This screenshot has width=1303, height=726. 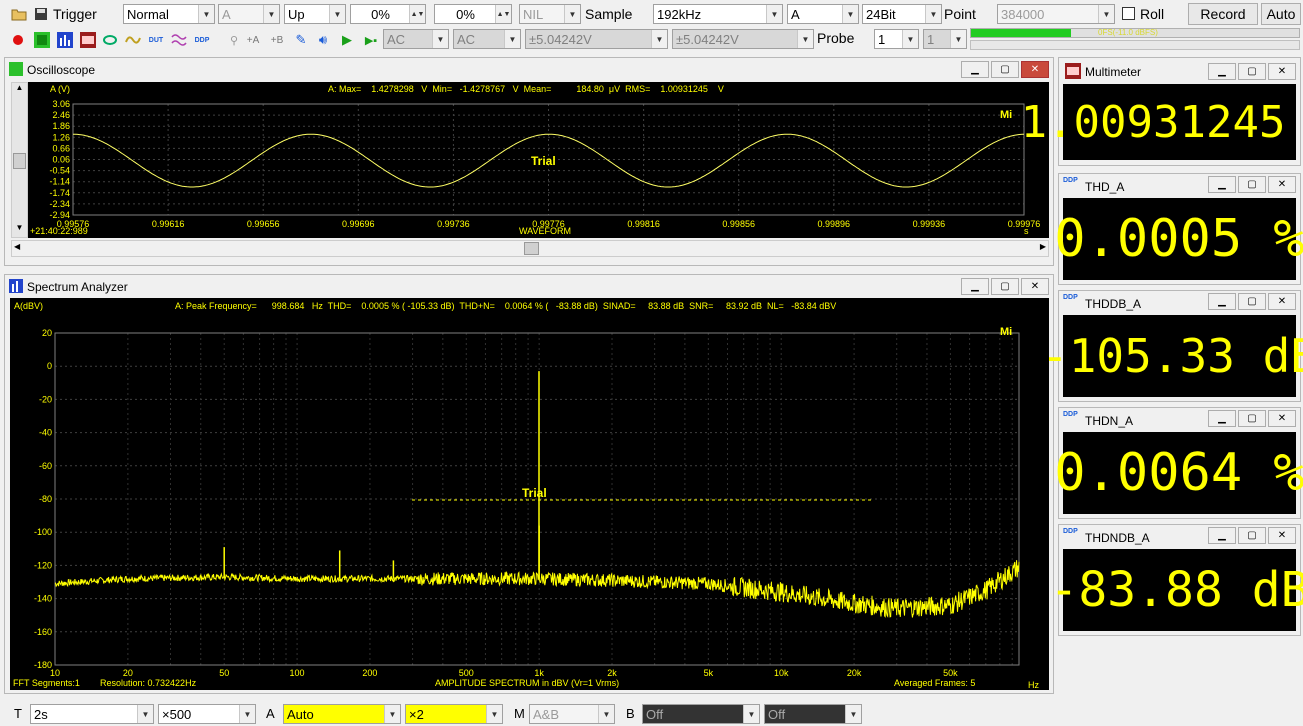 I want to click on coupling-b-select: AC ▼, so click(x=487, y=39).